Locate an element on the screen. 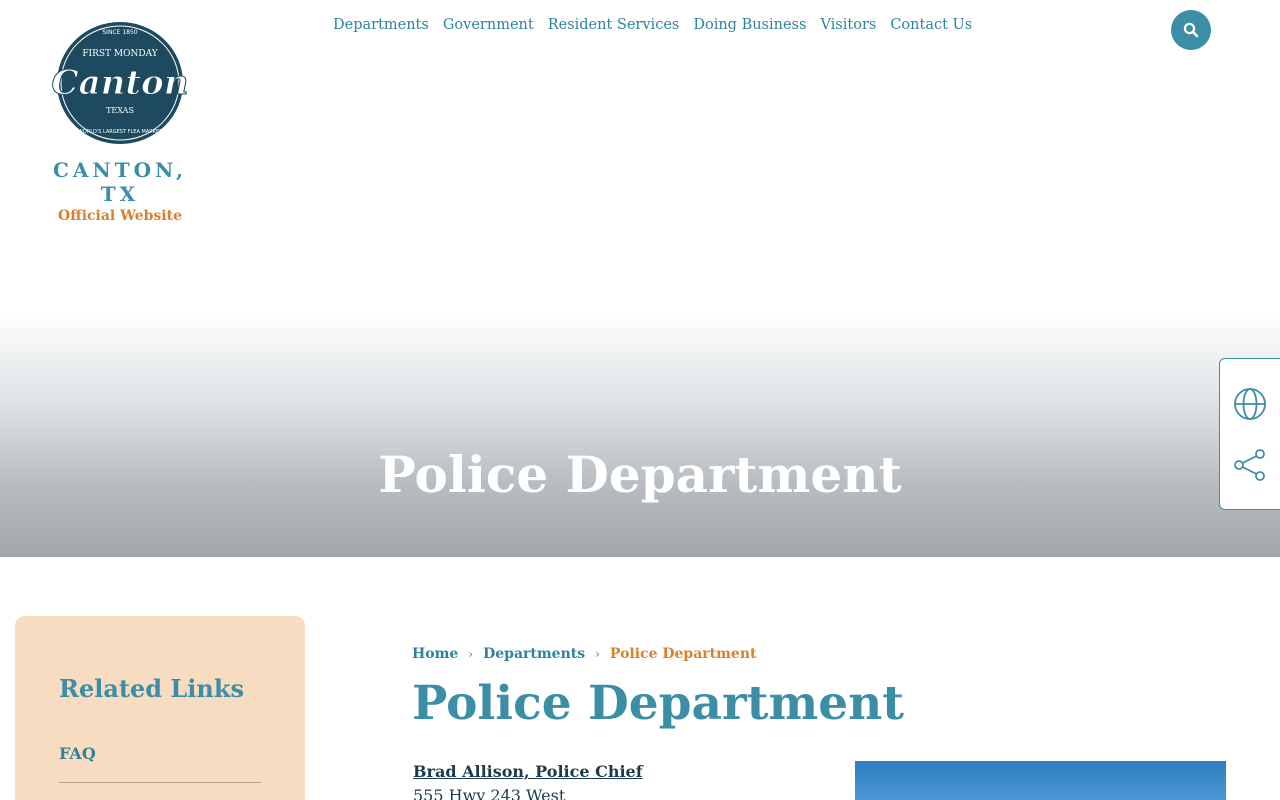 Image resolution: width=1280 pixels, height=800 pixels. nav-government: Government is located at coordinates (488, 25).